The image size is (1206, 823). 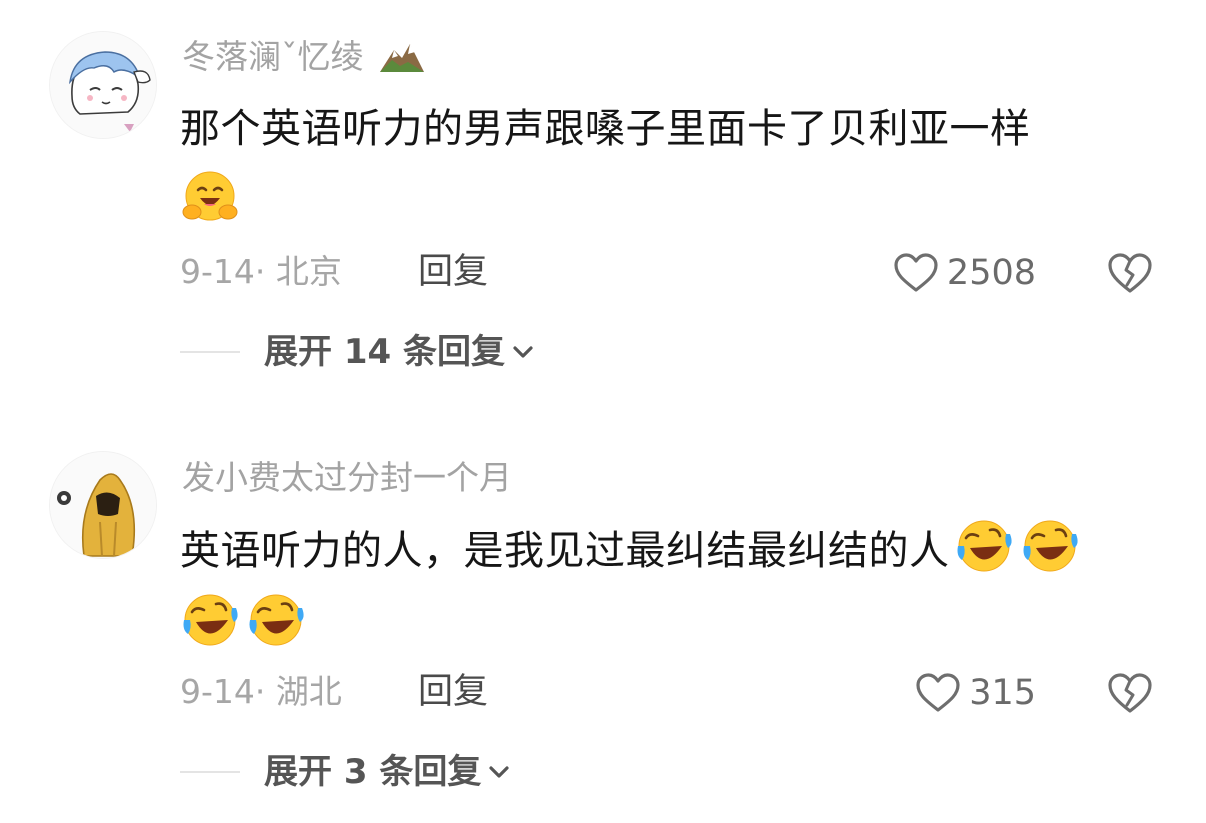 I want to click on expand-replies-button: 展开 3 条回复, so click(x=345, y=772).